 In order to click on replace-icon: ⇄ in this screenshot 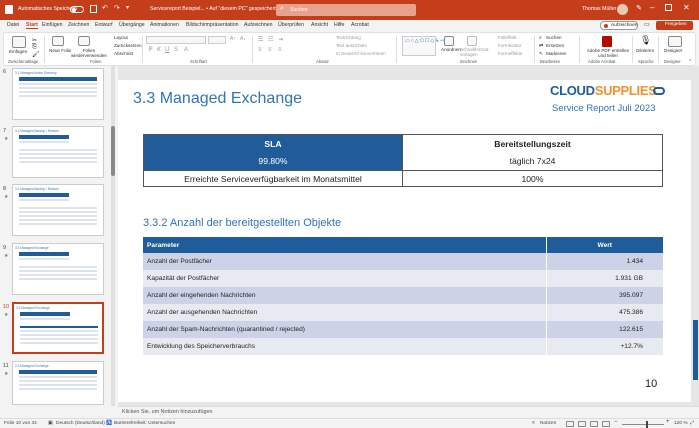, I will do `click(541, 46)`.